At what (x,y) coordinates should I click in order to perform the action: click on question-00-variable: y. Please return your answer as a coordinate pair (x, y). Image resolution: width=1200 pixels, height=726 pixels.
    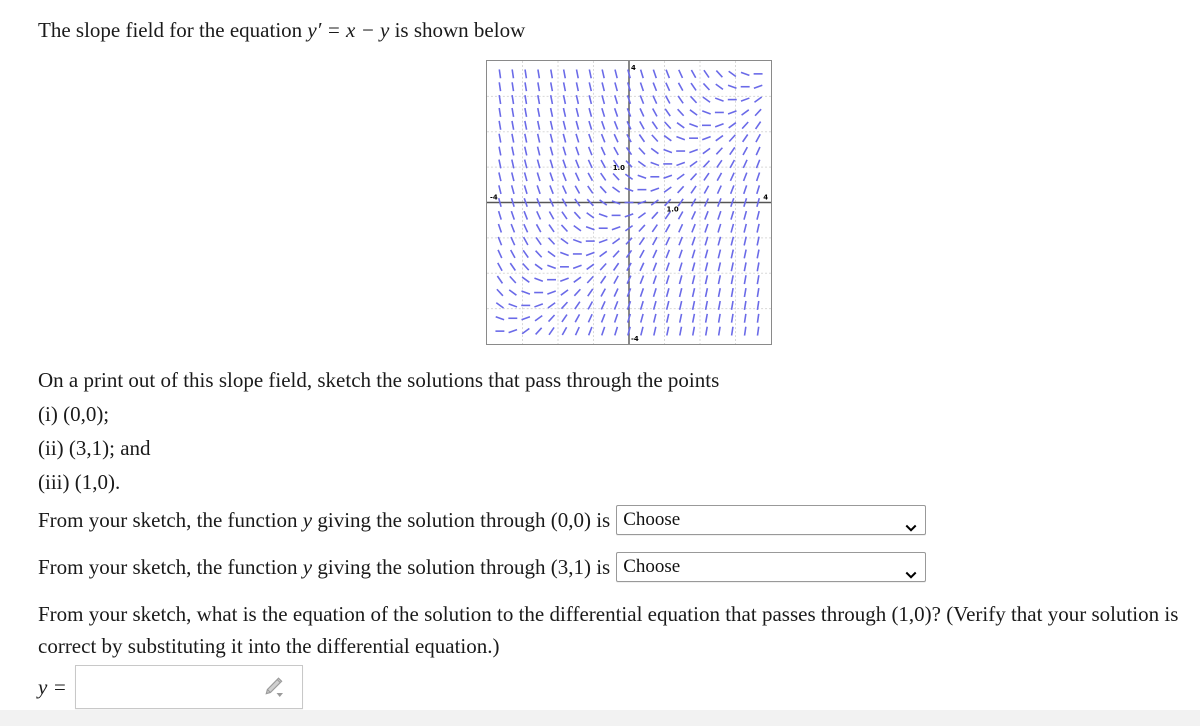
    Looking at the image, I should click on (307, 520).